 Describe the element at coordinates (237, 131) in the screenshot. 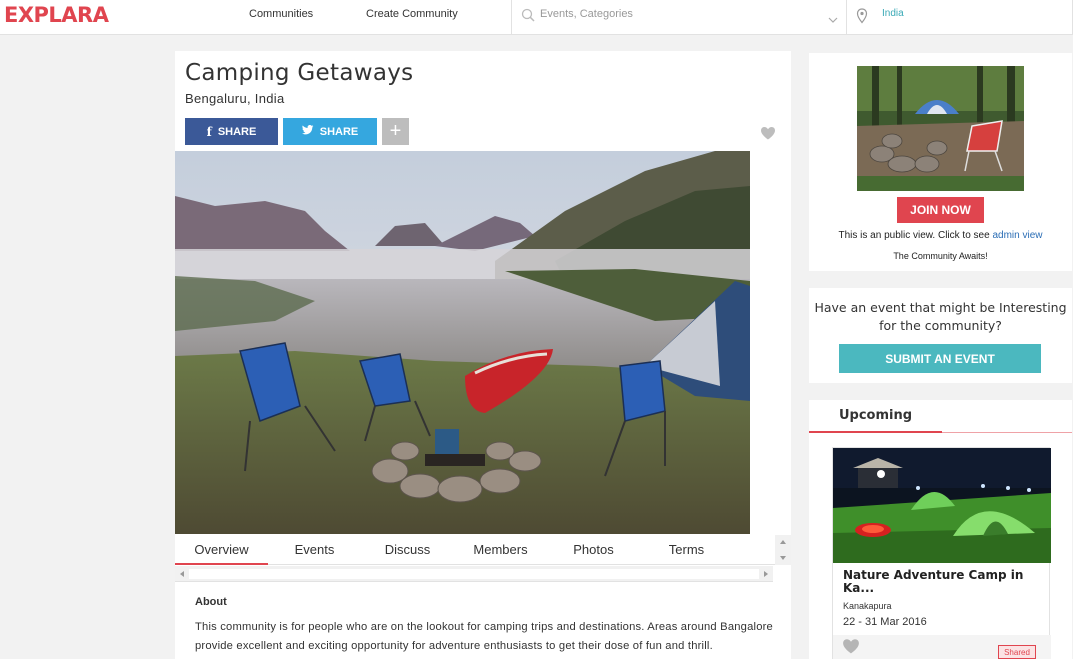

I see `facebook-share-label: SHARE` at that location.